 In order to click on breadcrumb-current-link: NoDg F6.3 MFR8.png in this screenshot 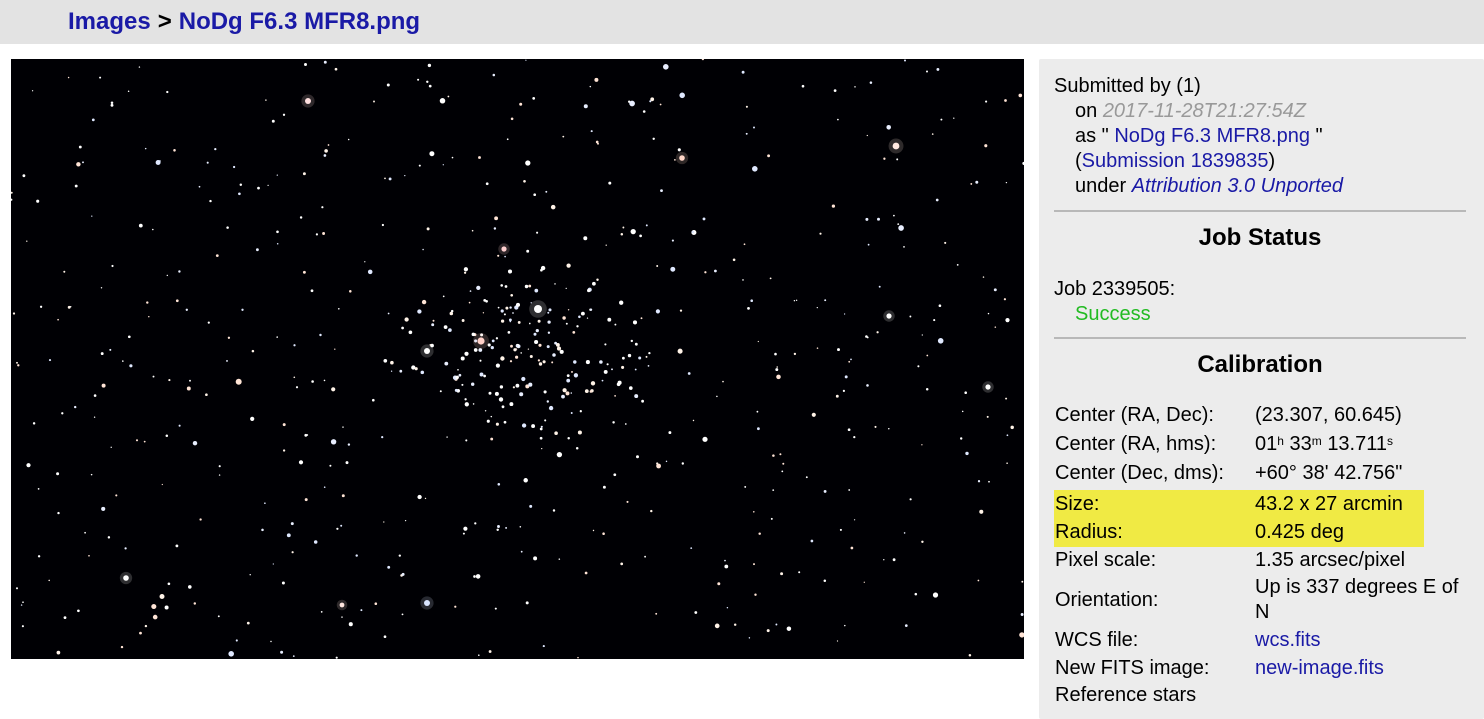, I will do `click(299, 21)`.